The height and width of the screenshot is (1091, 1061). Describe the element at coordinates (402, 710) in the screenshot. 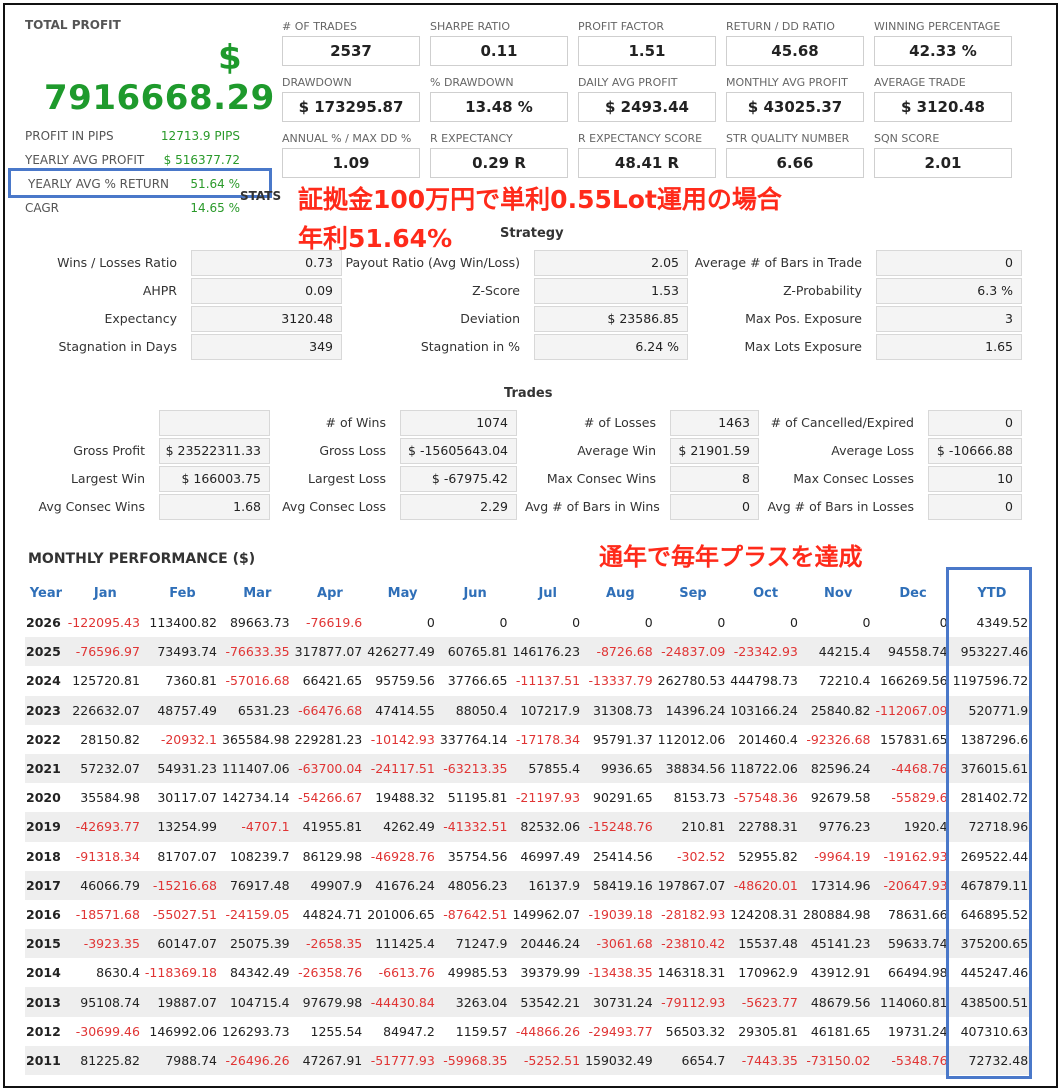

I see `month-cell: 47414.55` at that location.